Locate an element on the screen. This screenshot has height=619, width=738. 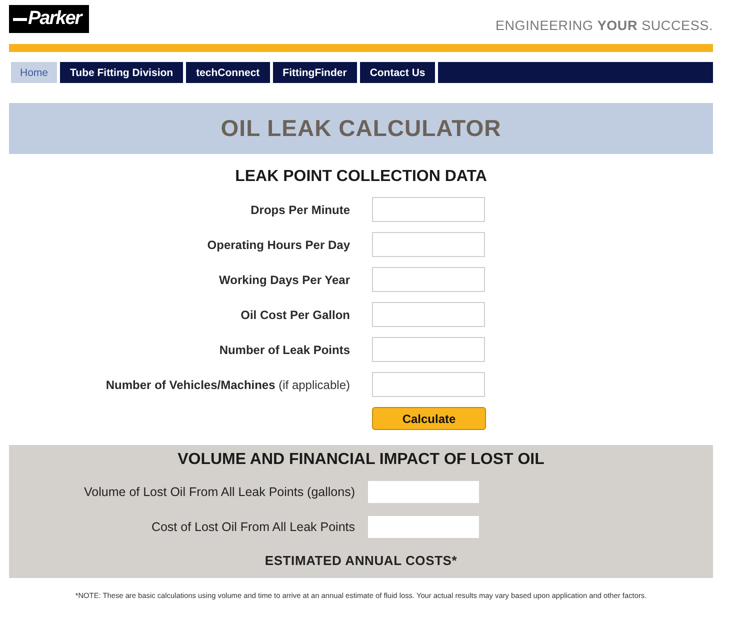
section-heading: LEAK POINT COLLECTION DATA is located at coordinates (361, 177).